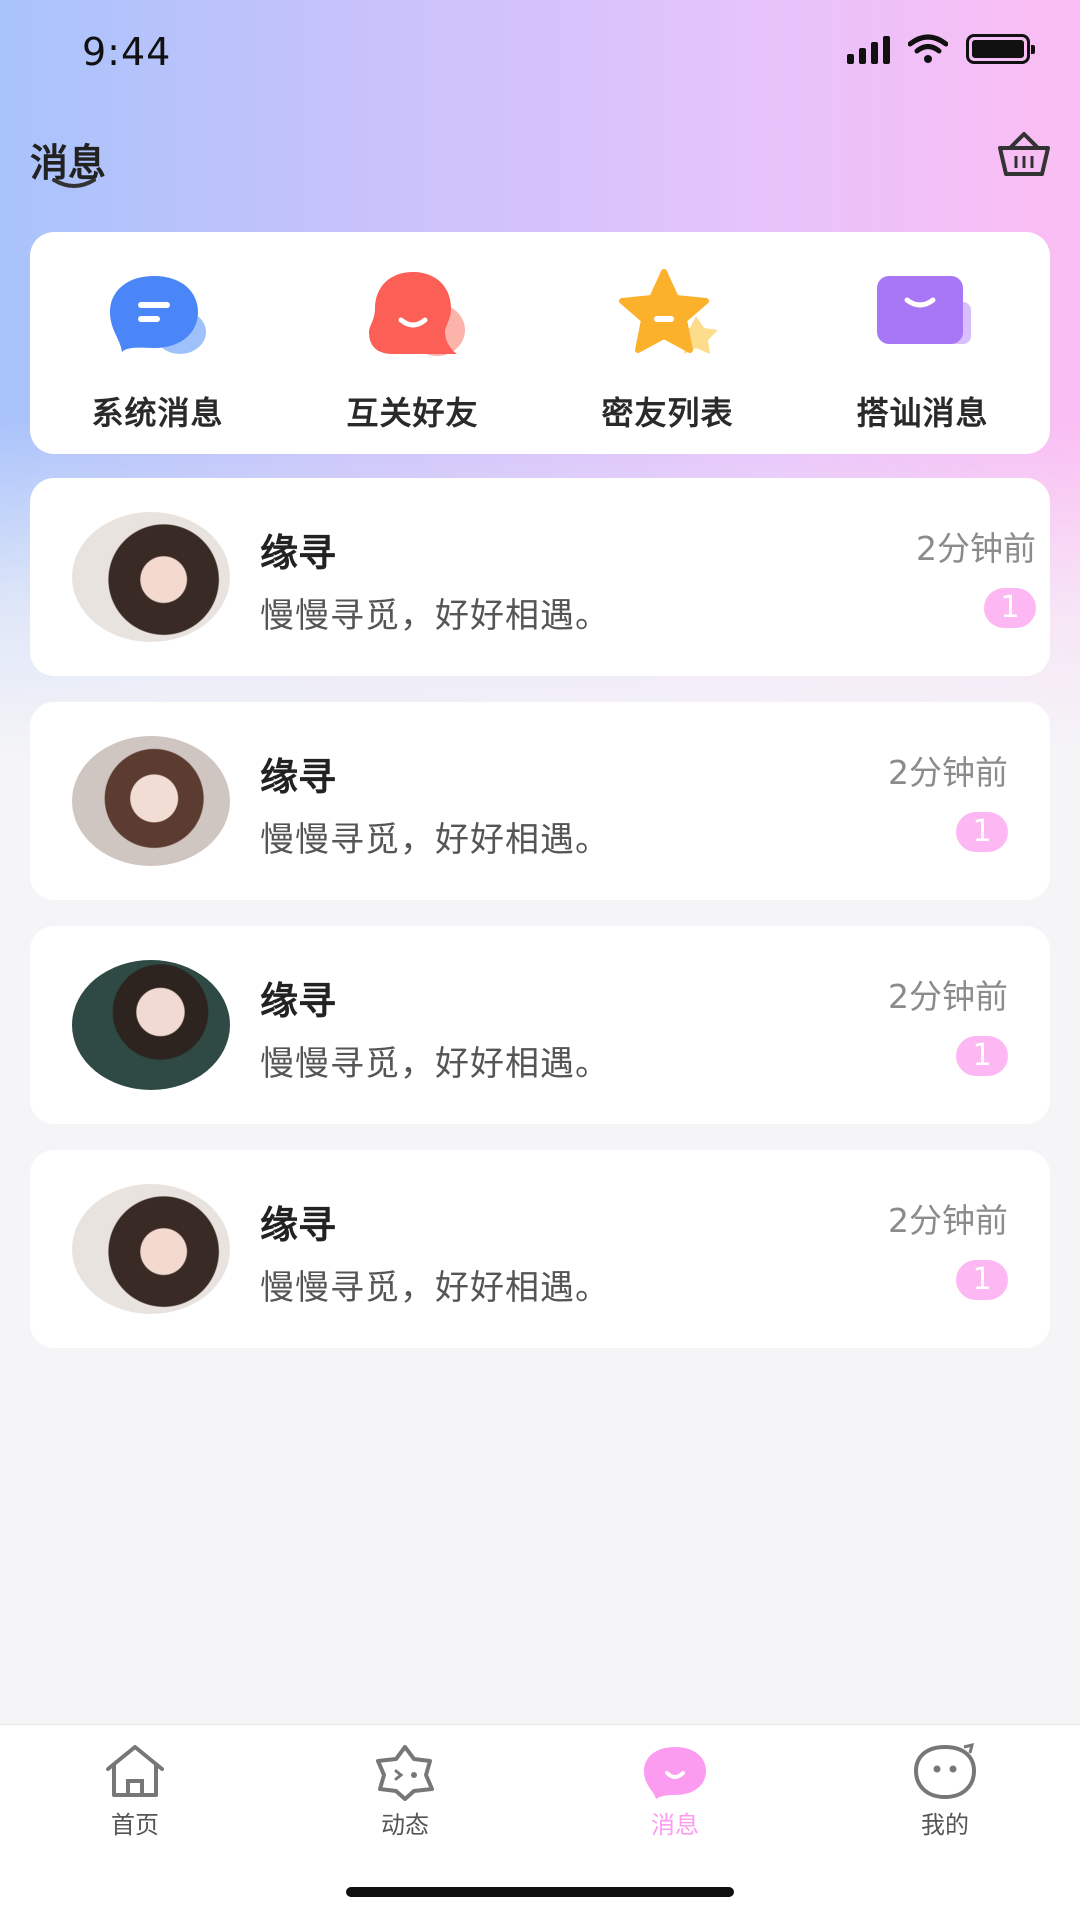 The height and width of the screenshot is (1920, 1080). I want to click on tab-label: 动态, so click(405, 1825).